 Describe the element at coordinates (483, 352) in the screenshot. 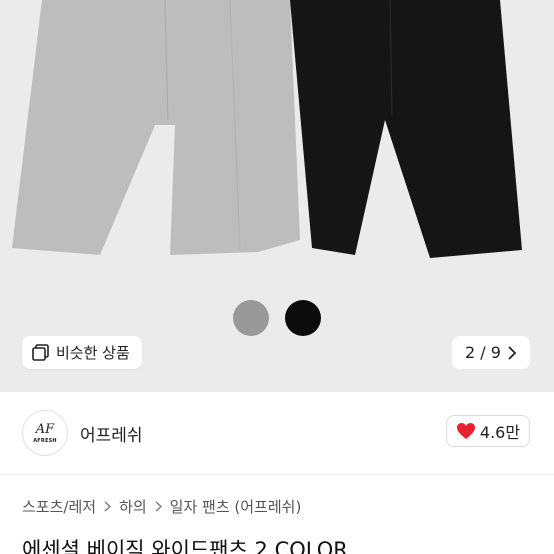

I see `image-counter-text: 2 / 9` at that location.